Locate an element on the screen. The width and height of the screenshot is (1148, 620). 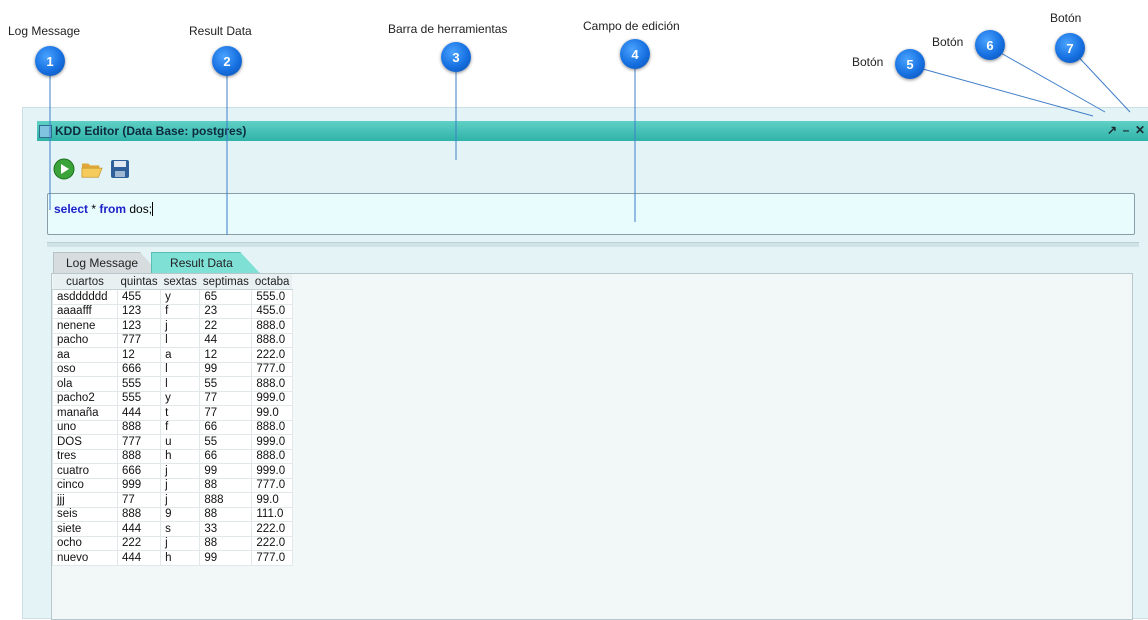
table-cell: jjj is located at coordinates (85, 500).